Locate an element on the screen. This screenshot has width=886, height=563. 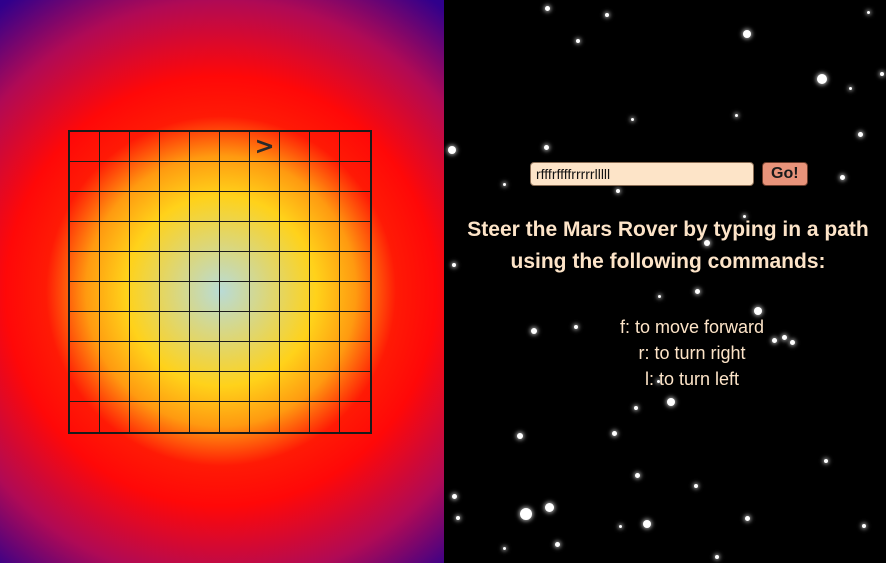
path-input is located at coordinates (642, 174).